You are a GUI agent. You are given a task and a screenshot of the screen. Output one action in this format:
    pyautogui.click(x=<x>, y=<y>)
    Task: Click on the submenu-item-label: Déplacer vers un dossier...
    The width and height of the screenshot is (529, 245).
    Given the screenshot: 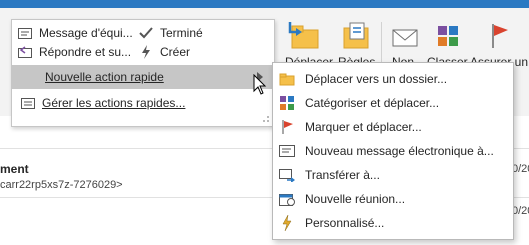 What is the action you would take?
    pyautogui.click(x=376, y=79)
    